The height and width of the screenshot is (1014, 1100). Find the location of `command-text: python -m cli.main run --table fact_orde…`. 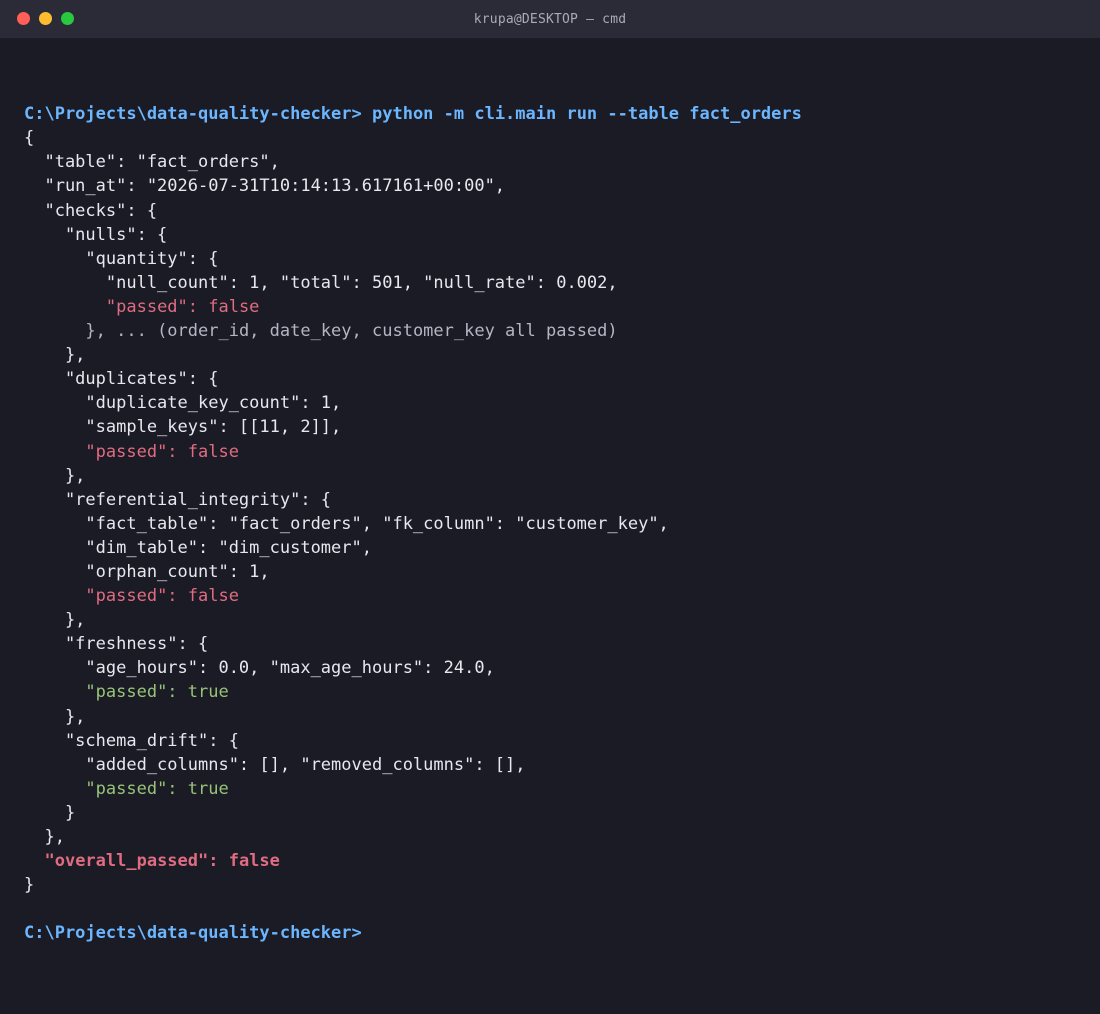

command-text: python -m cli.main run --table fact_orde… is located at coordinates (581, 114).